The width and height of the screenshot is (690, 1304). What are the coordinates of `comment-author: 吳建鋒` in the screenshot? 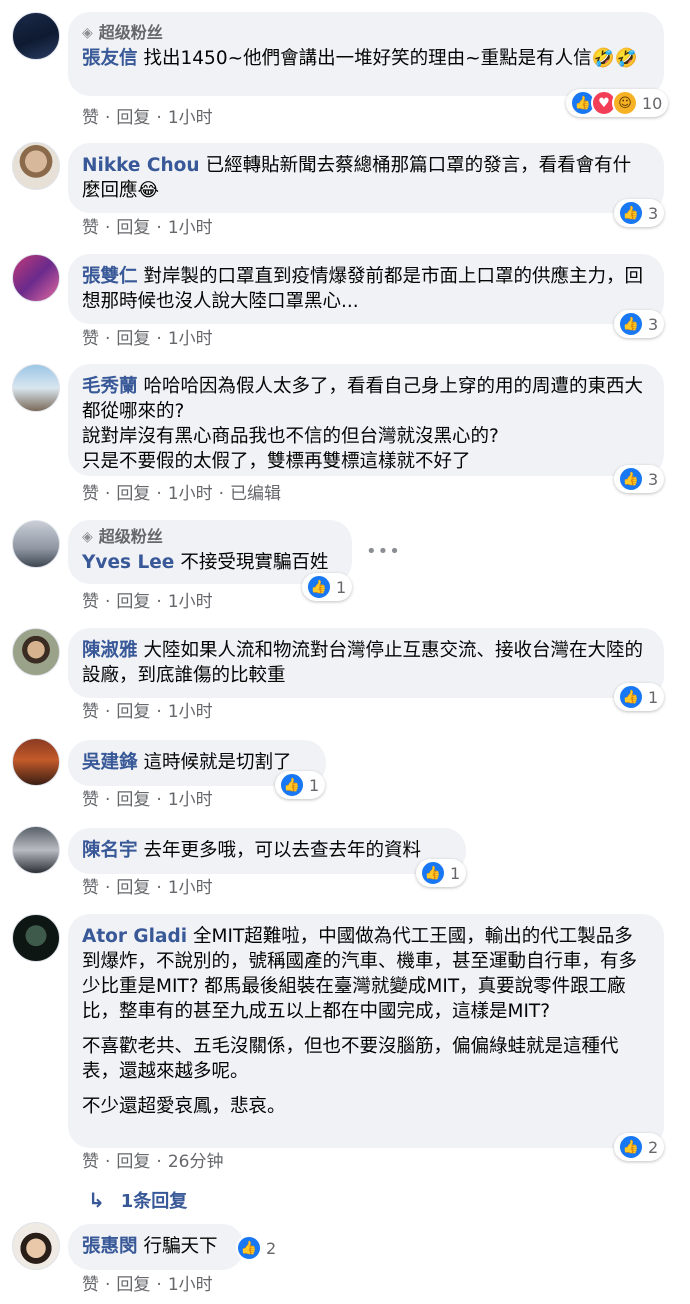 It's located at (110, 762).